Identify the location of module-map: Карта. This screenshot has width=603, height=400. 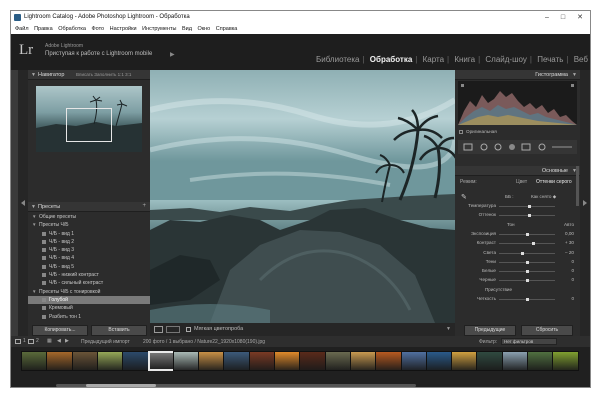
(433, 59).